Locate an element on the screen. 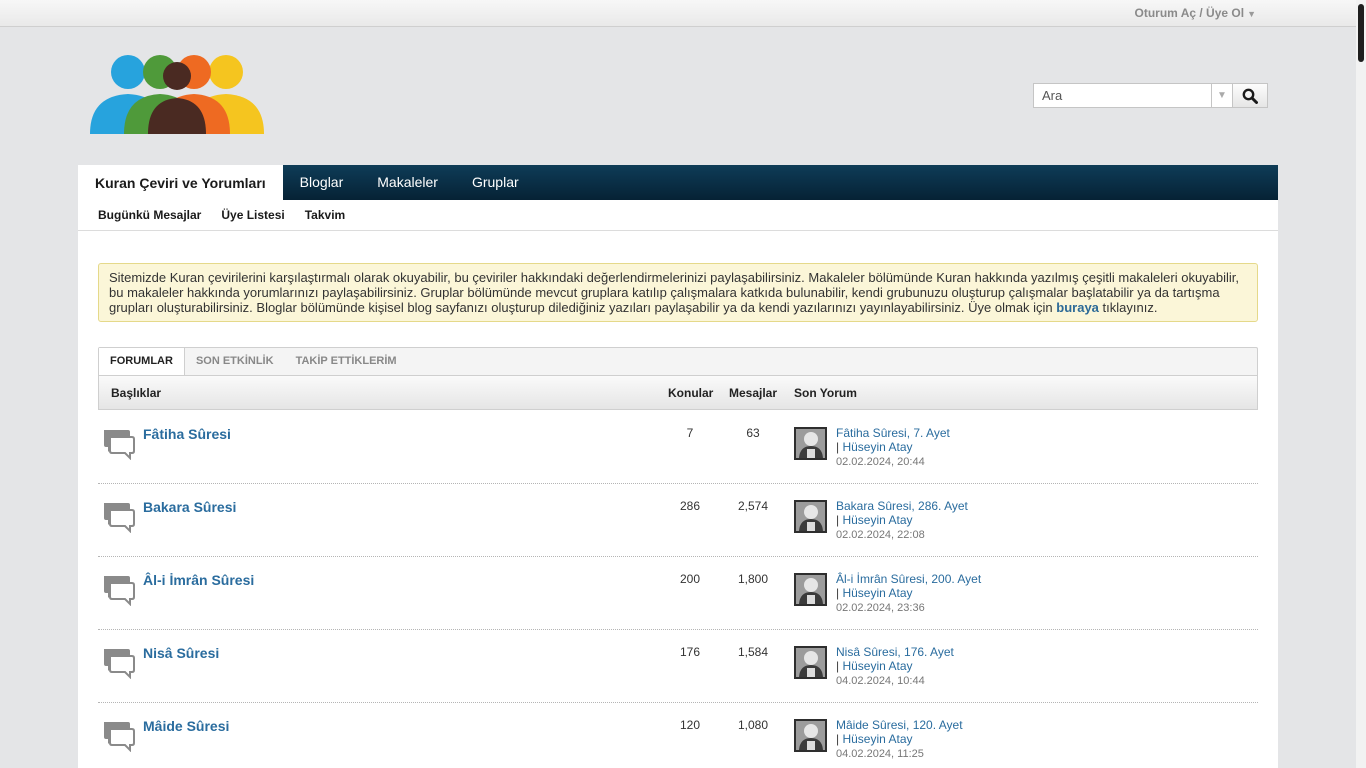 Image resolution: width=1366 pixels, height=768 pixels. post-count: 1,080 is located at coordinates (753, 725).